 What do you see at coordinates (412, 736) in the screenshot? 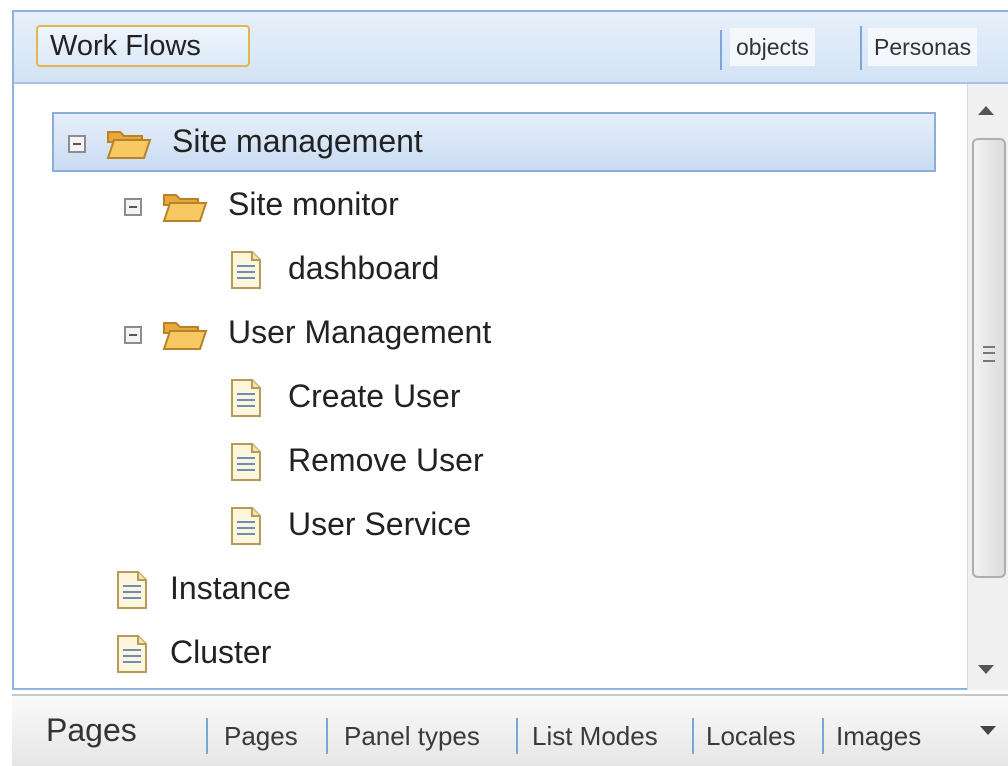
I see `tab-panel-types: Panel types` at bounding box center [412, 736].